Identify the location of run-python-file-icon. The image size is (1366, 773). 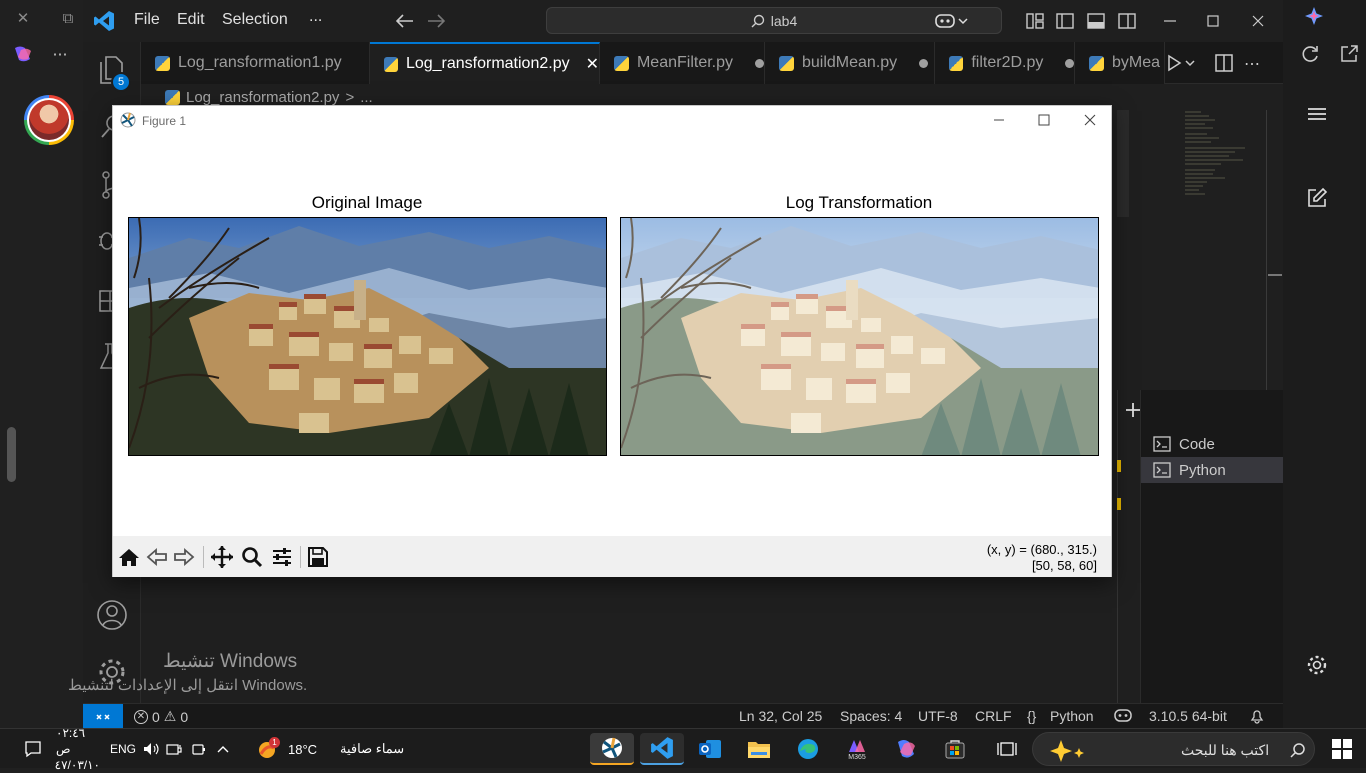
(1182, 63).